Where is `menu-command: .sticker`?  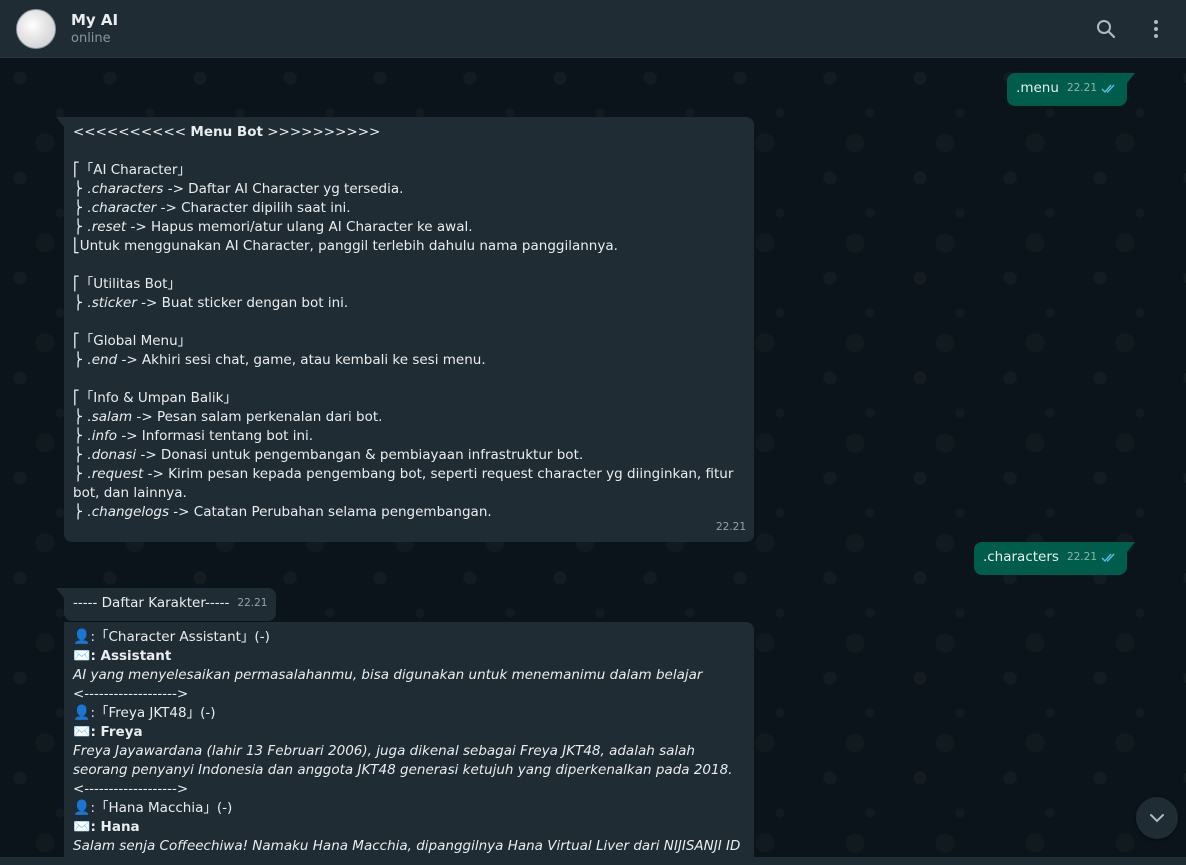
menu-command: .sticker is located at coordinates (111, 303).